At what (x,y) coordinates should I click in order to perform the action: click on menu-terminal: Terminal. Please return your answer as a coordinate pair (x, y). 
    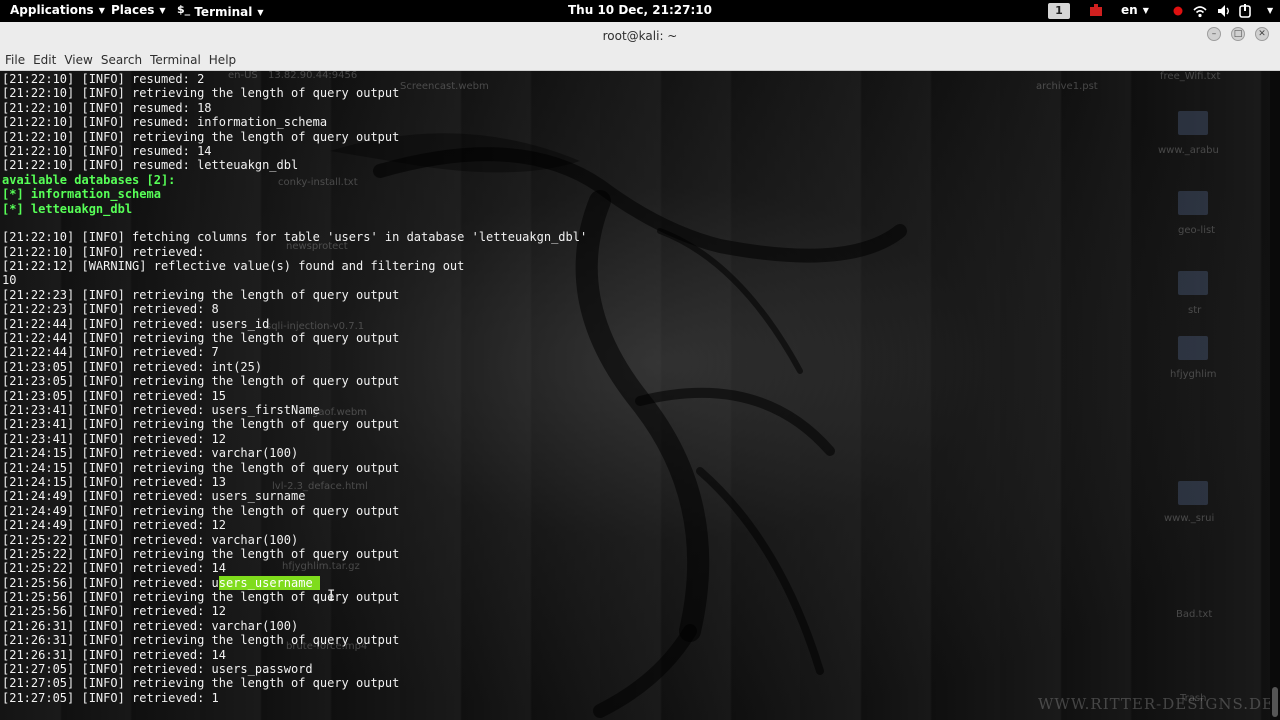
    Looking at the image, I should click on (175, 58).